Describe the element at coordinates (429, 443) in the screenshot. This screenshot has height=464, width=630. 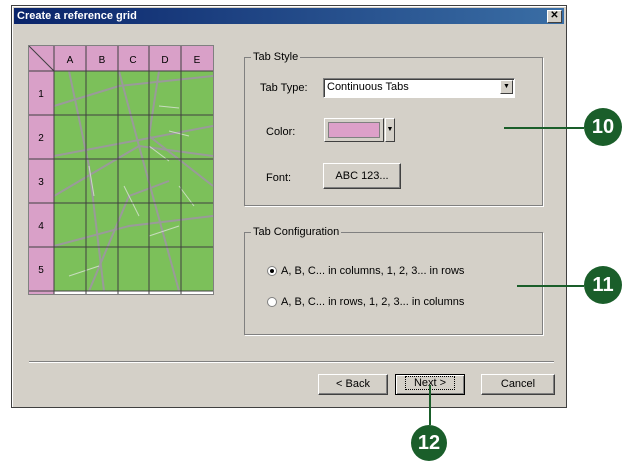
I see `callout-12: 12` at that location.